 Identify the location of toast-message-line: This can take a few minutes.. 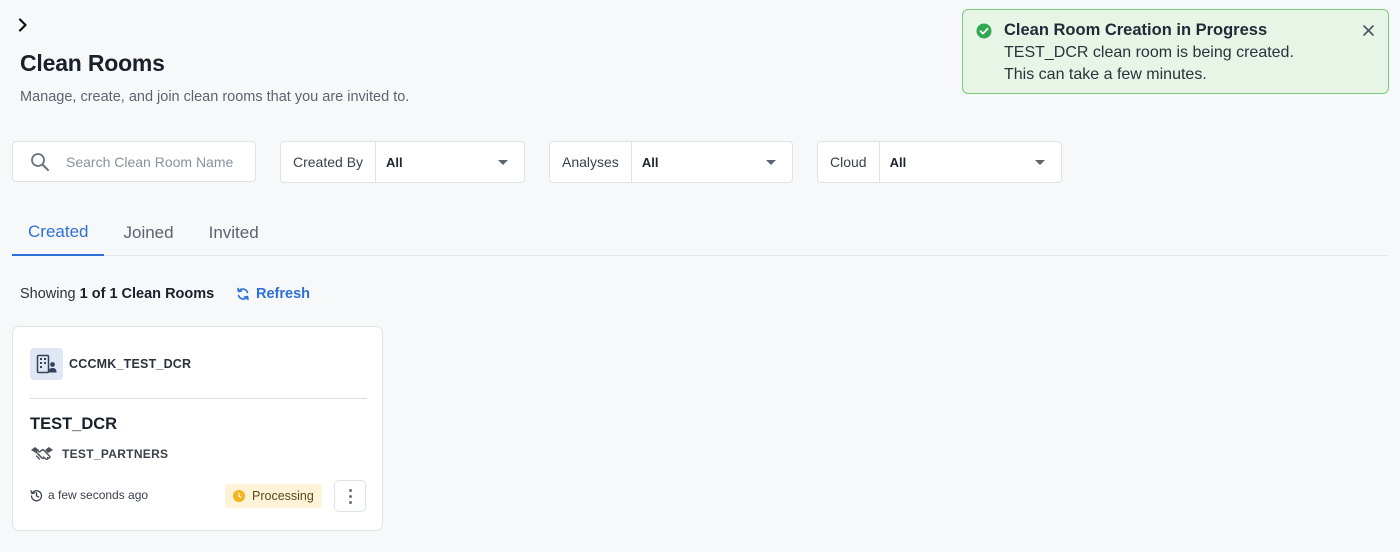
(1105, 74).